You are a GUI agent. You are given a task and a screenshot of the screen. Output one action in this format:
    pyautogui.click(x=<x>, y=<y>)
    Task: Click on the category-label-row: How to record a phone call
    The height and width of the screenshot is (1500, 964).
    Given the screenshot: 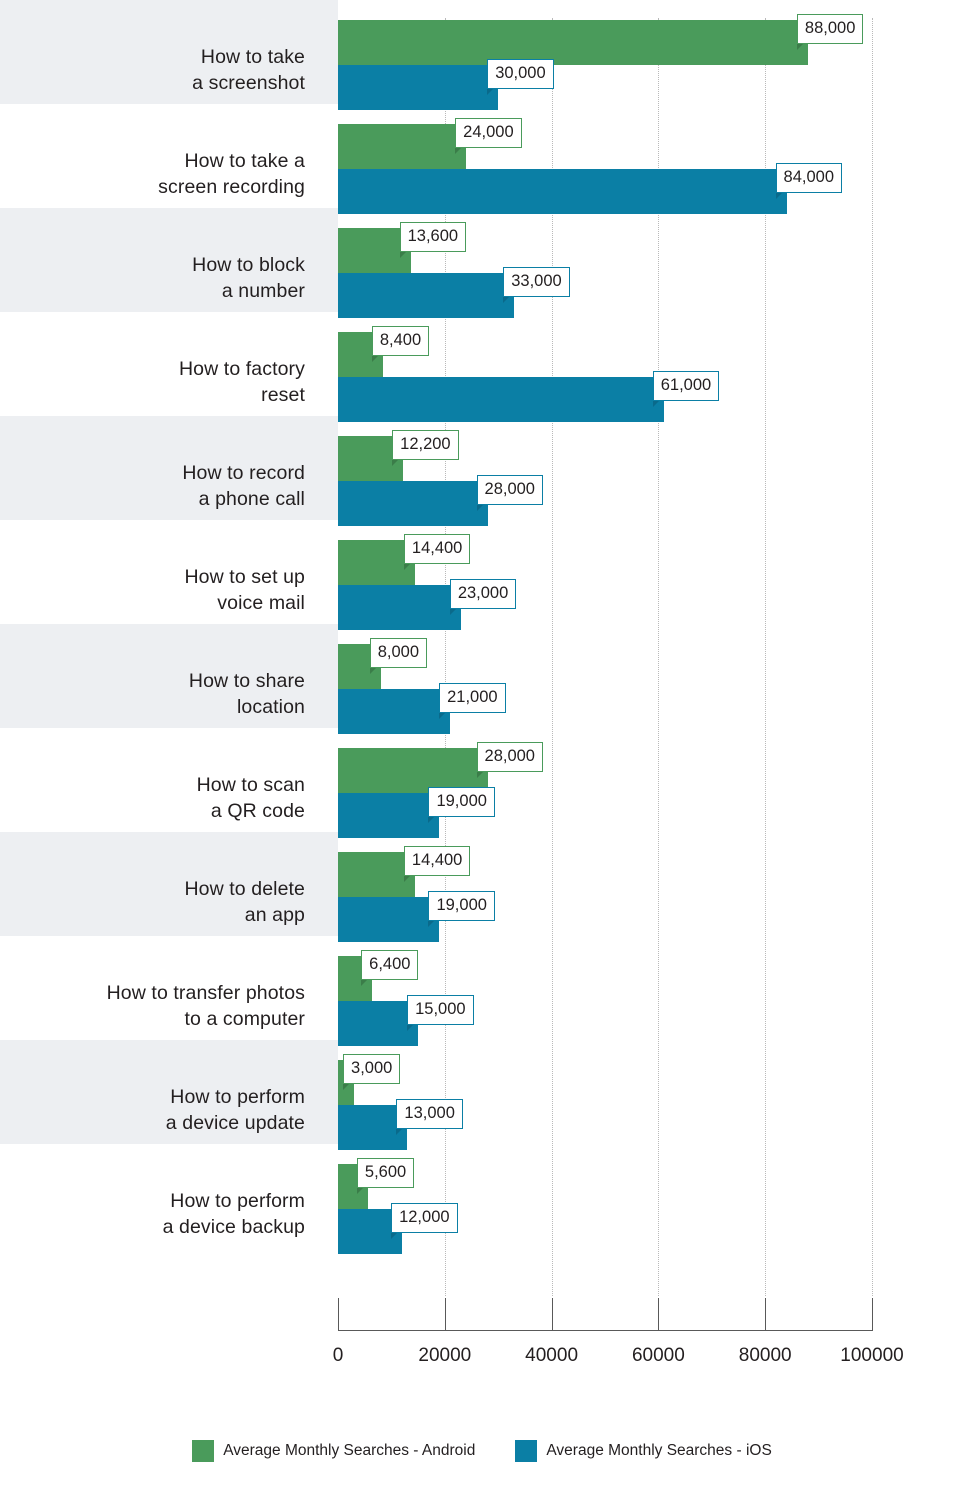 What is the action you would take?
    pyautogui.click(x=169, y=486)
    